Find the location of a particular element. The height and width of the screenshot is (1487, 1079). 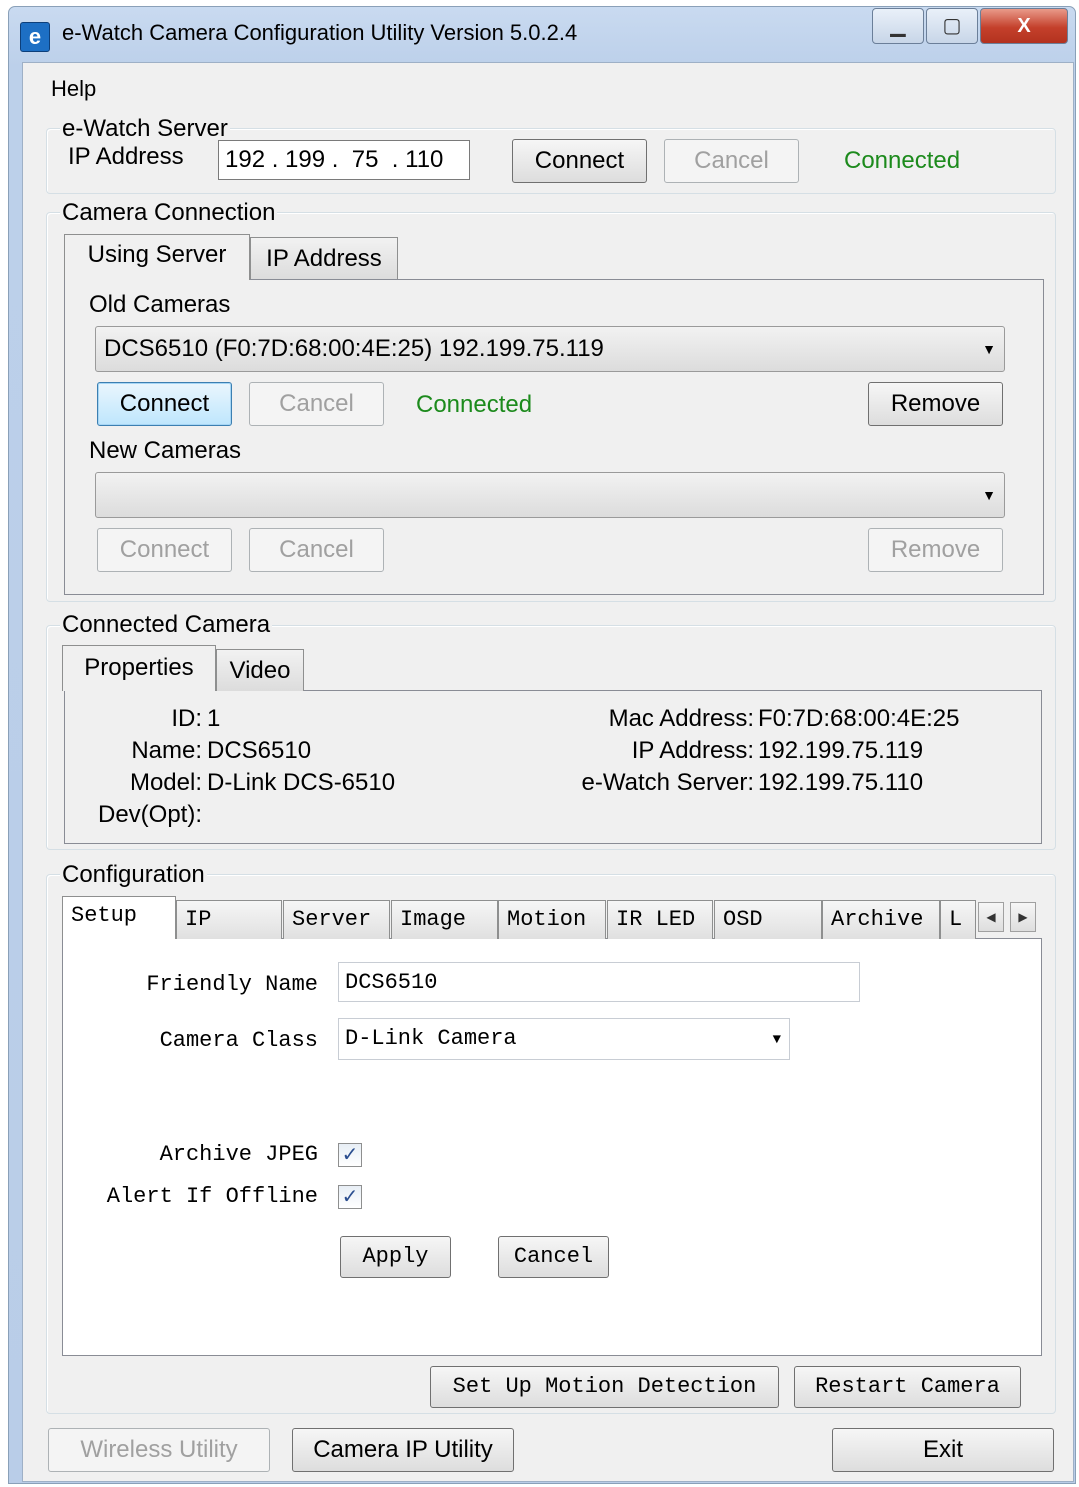

prop-id-label: ID: is located at coordinates (186, 718).